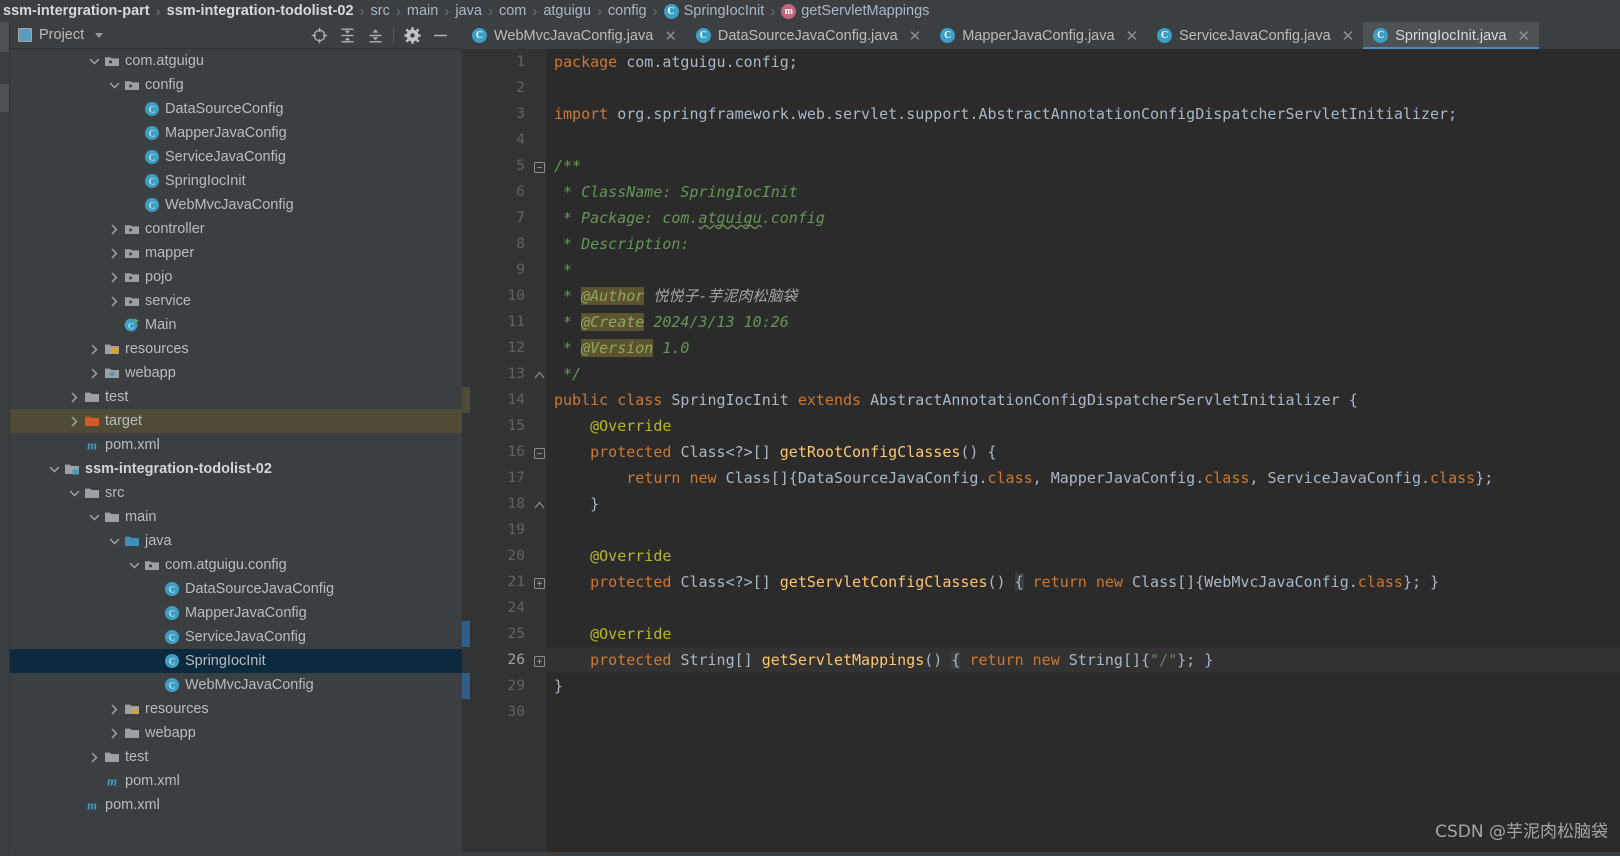  Describe the element at coordinates (1255, 35) in the screenshot. I see `editor-tab-servicejavaconfig-java: C ServiceJavaConfig.java ✕` at that location.